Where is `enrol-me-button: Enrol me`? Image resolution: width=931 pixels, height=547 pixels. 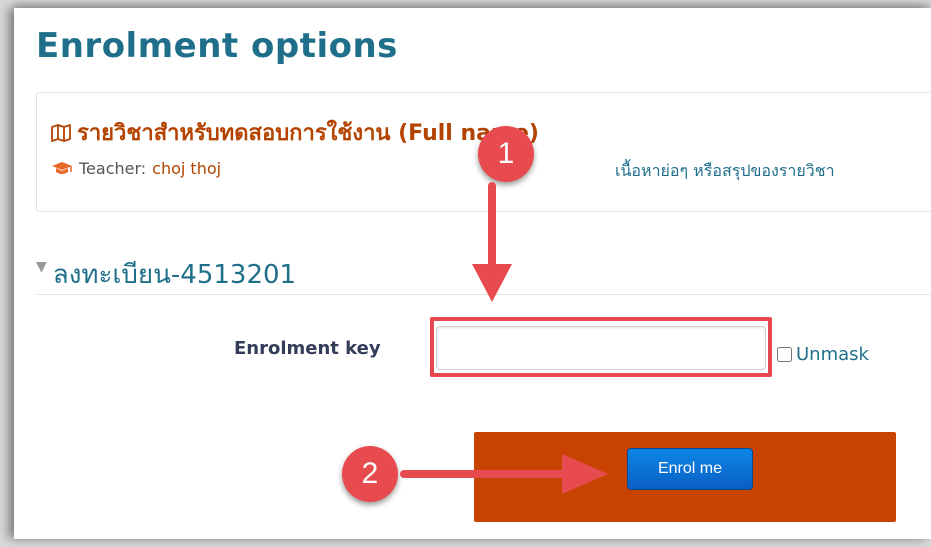
enrol-me-button: Enrol me is located at coordinates (690, 469).